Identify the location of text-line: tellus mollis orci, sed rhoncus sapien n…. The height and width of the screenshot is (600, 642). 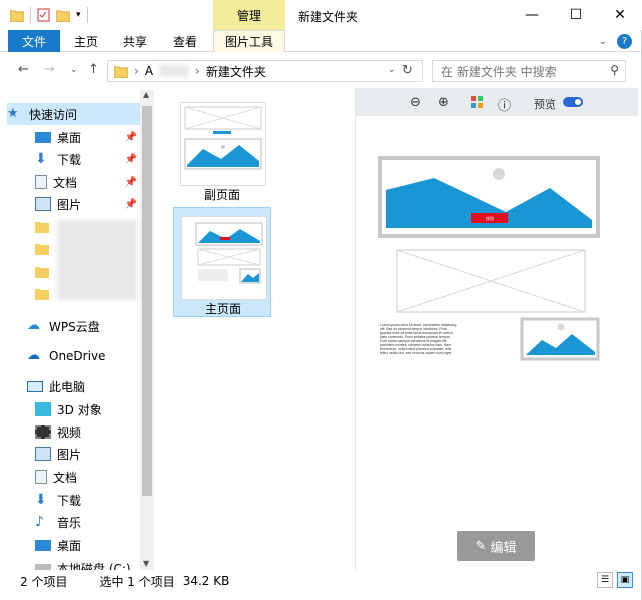
(416, 353).